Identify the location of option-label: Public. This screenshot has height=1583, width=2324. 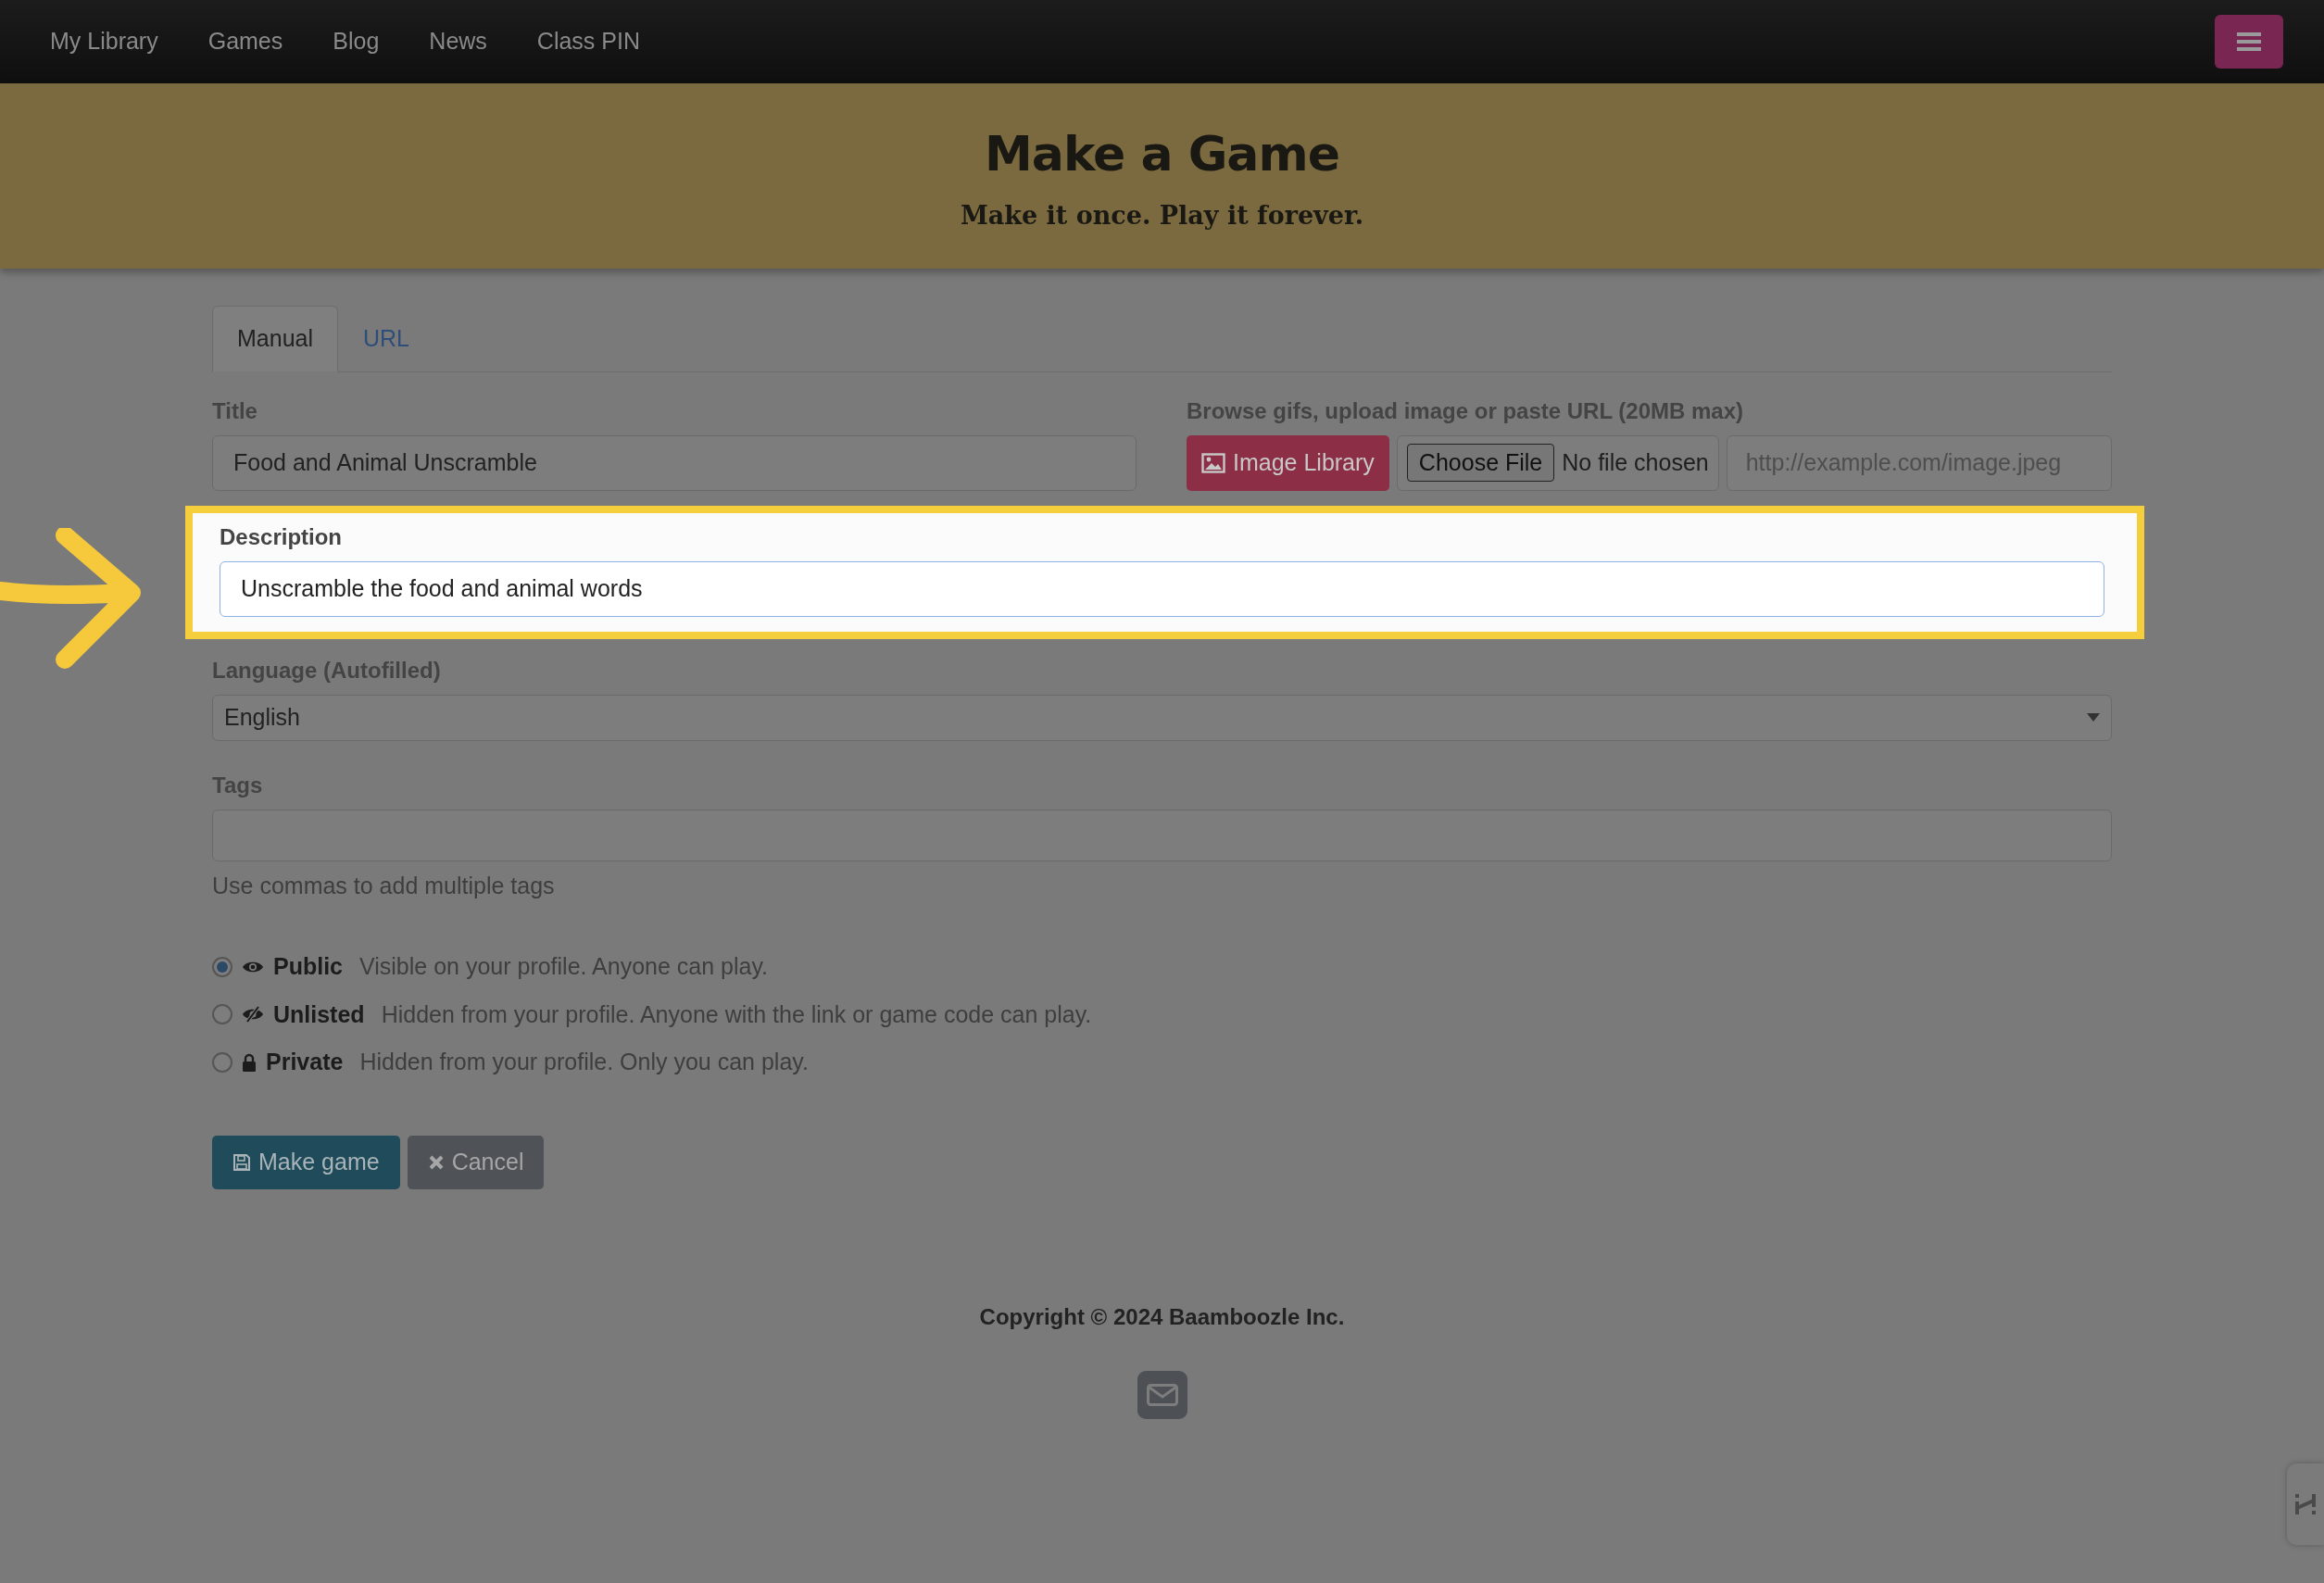
(308, 967).